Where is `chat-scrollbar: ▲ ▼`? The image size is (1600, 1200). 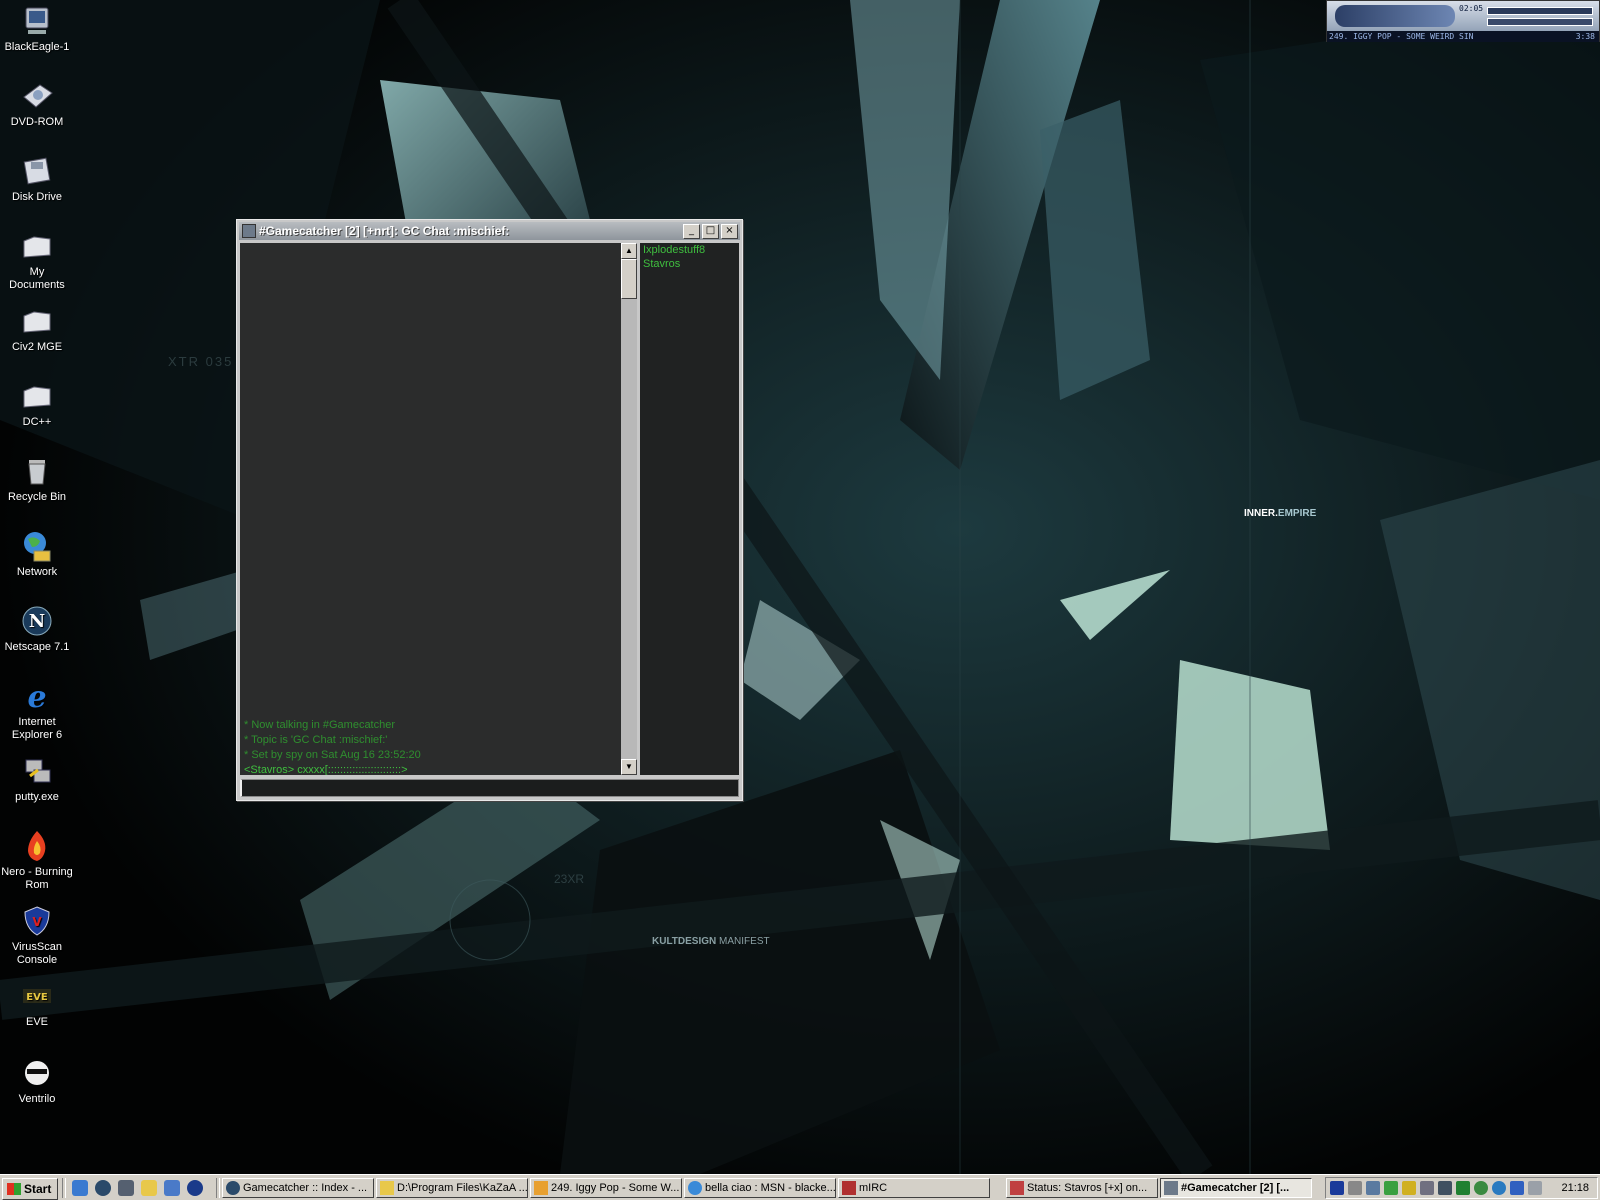
chat-scrollbar: ▲ ▼ is located at coordinates (629, 509).